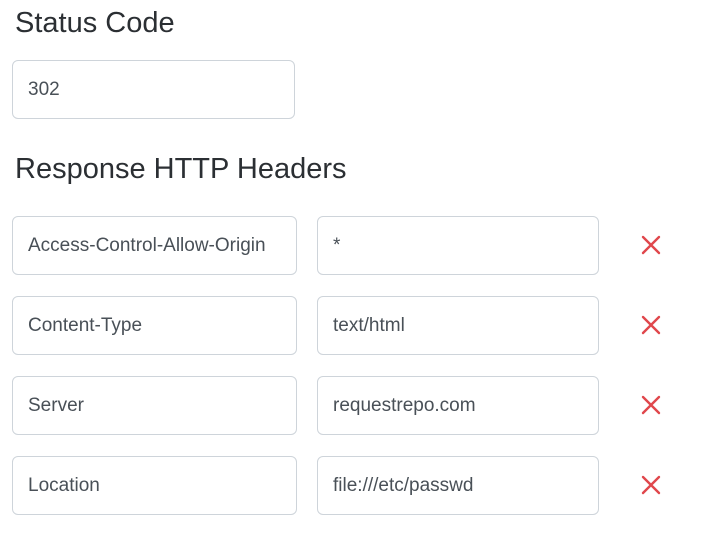  I want to click on header-name-input: Server, so click(154, 405).